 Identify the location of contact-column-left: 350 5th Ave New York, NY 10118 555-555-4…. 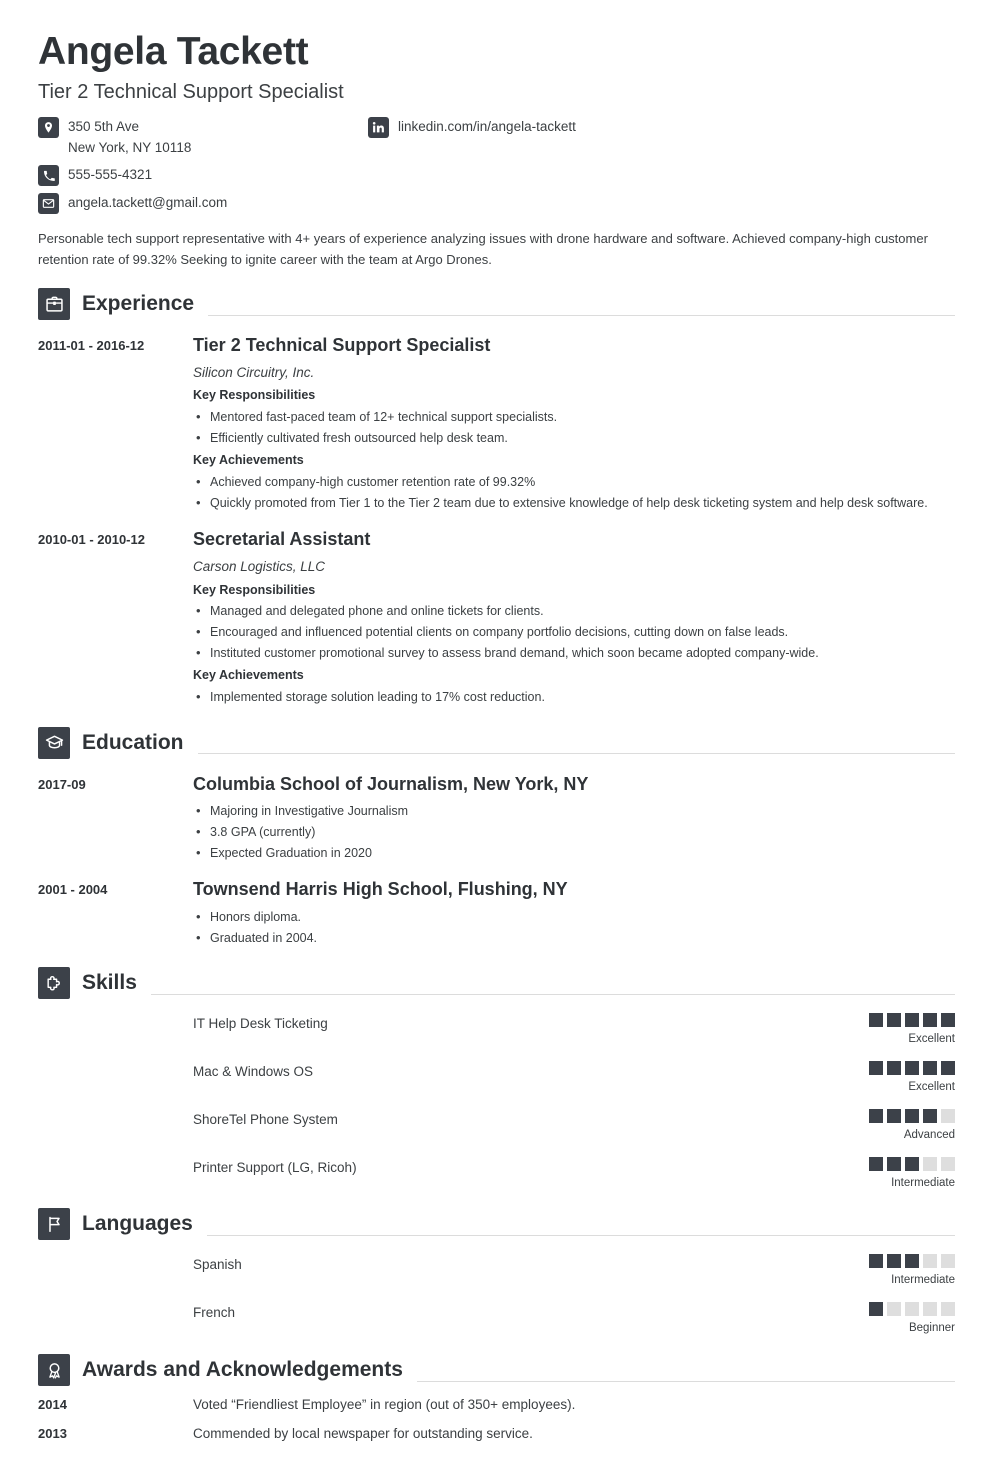
(203, 165).